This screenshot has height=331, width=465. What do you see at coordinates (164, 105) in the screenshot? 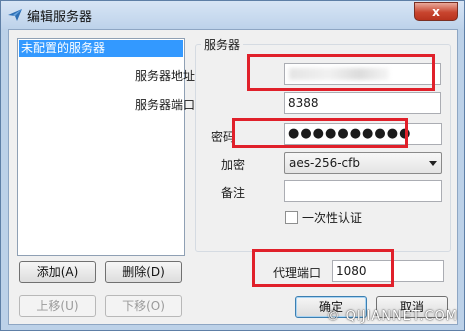
I see `server-port-label: 服务器端口` at bounding box center [164, 105].